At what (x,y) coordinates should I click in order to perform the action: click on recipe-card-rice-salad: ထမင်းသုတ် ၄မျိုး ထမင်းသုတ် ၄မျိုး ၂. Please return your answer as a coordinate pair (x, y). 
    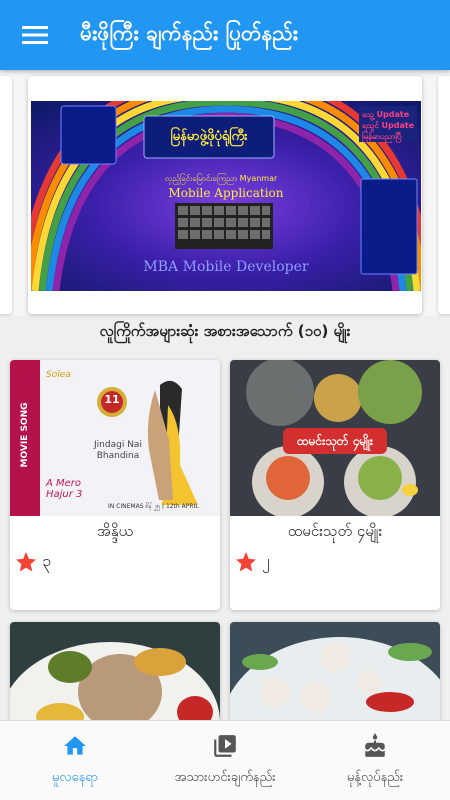
    Looking at the image, I should click on (335, 485).